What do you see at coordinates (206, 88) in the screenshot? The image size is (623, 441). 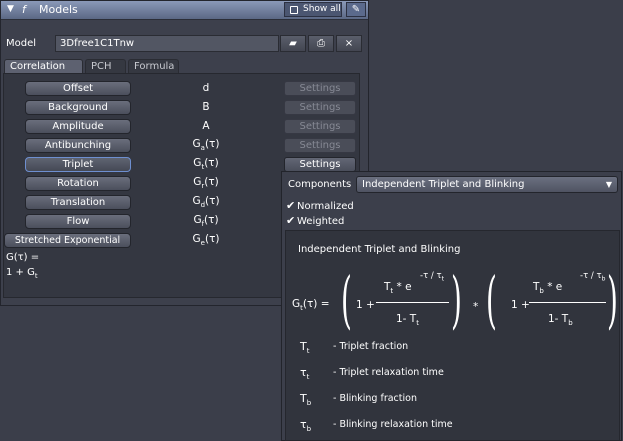 I see `offset-symbol: d` at bounding box center [206, 88].